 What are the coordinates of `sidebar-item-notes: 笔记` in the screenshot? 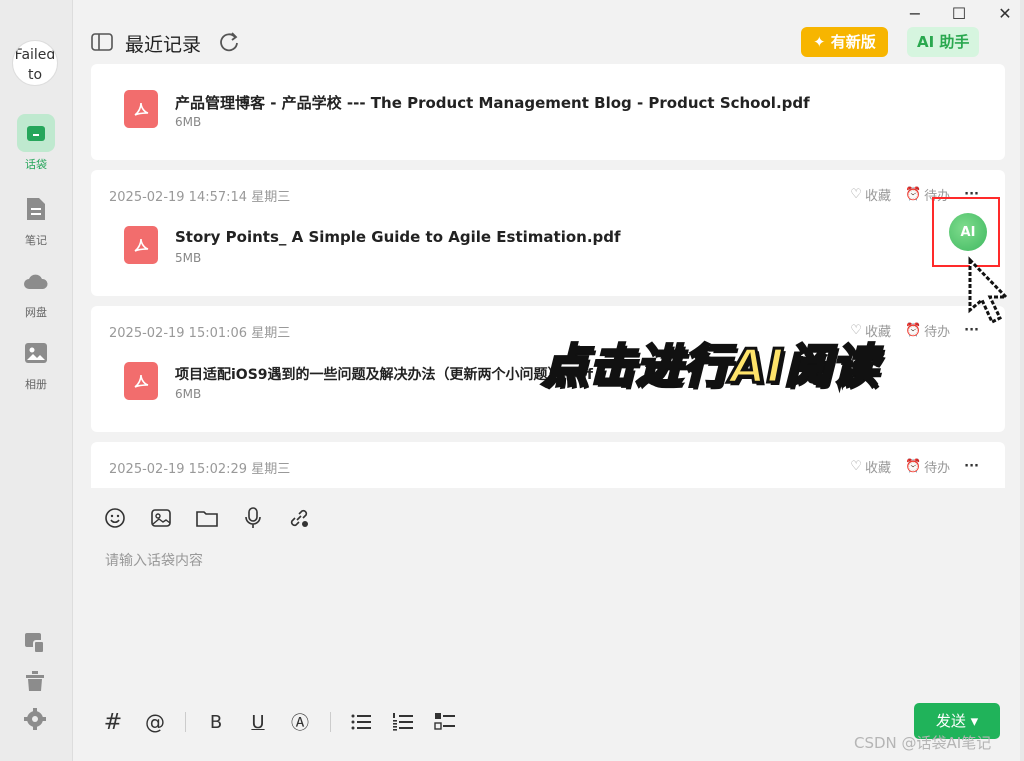 It's located at (36, 219).